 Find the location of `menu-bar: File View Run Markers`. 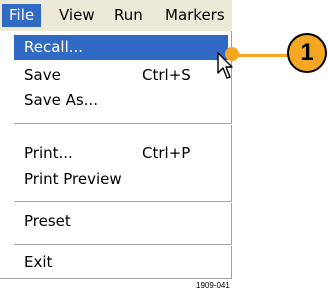

menu-bar: File View Run Markers is located at coordinates (116, 16).